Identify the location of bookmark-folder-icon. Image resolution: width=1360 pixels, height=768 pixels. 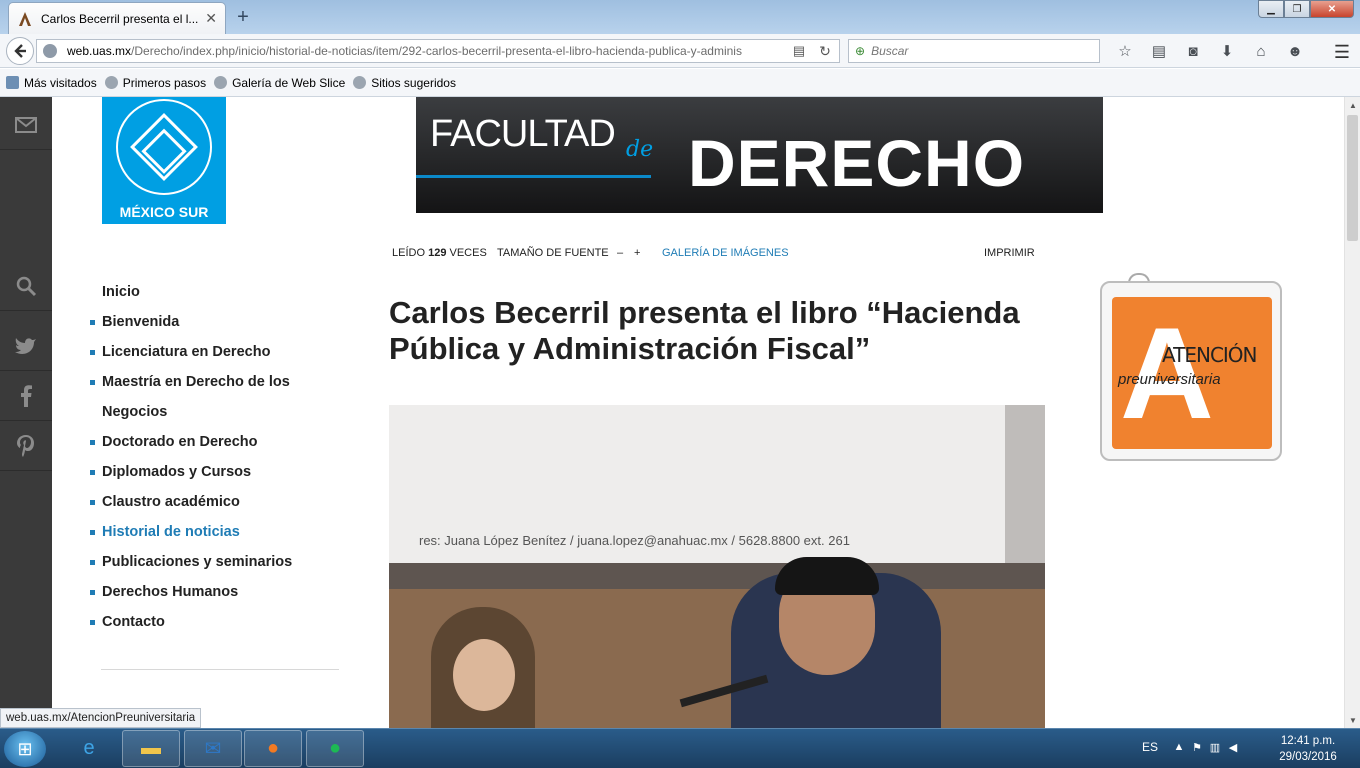
(12, 82).